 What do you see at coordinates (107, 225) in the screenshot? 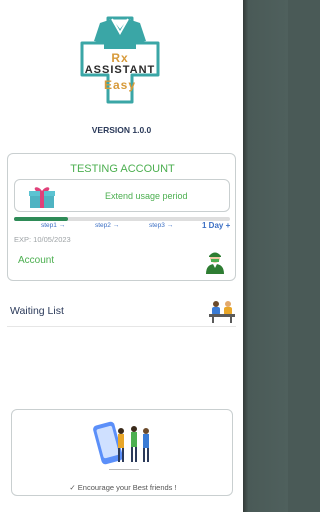
I see `step-2-label: step2 →` at bounding box center [107, 225].